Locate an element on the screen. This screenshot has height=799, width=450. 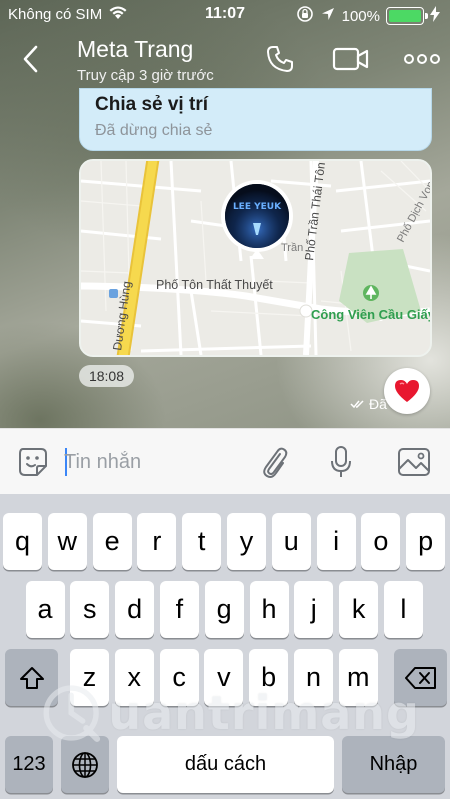
contact-name: Meta Trang is located at coordinates (135, 49).